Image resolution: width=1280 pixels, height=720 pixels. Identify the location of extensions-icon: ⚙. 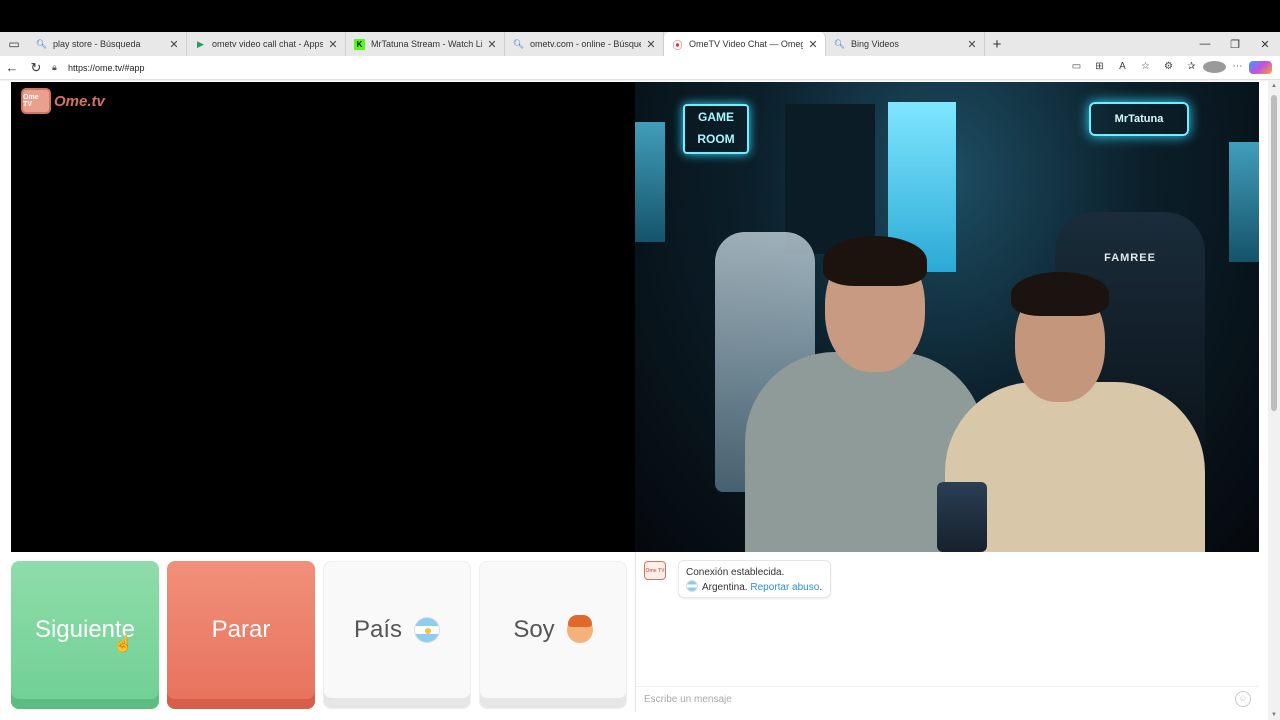
(1168, 67).